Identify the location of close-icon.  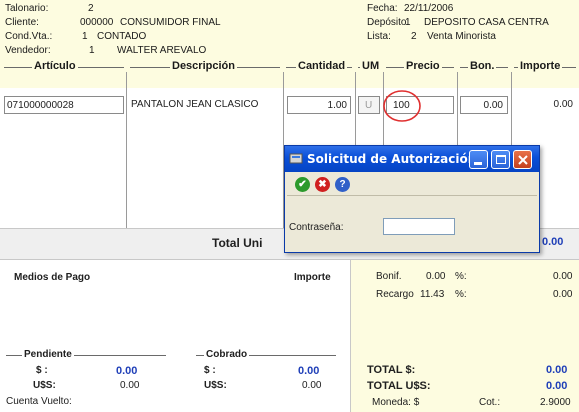
(523, 160).